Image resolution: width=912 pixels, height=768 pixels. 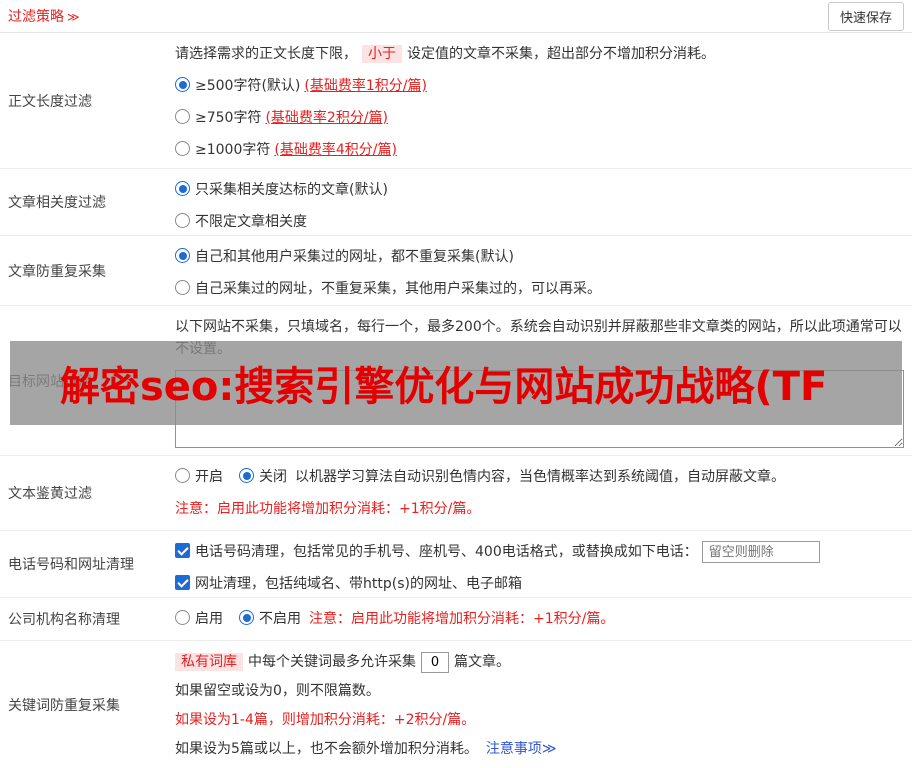 What do you see at coordinates (36, 17) in the screenshot?
I see `page-title: 过滤策略` at bounding box center [36, 17].